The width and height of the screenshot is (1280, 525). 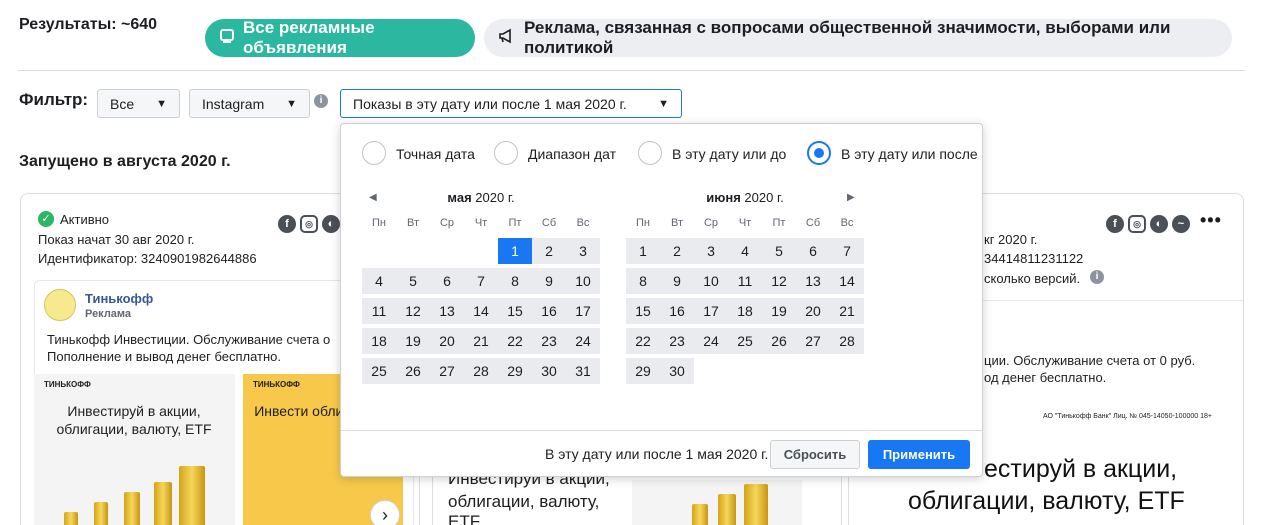 What do you see at coordinates (643, 251) in the screenshot?
I see `calendar-day: 1` at bounding box center [643, 251].